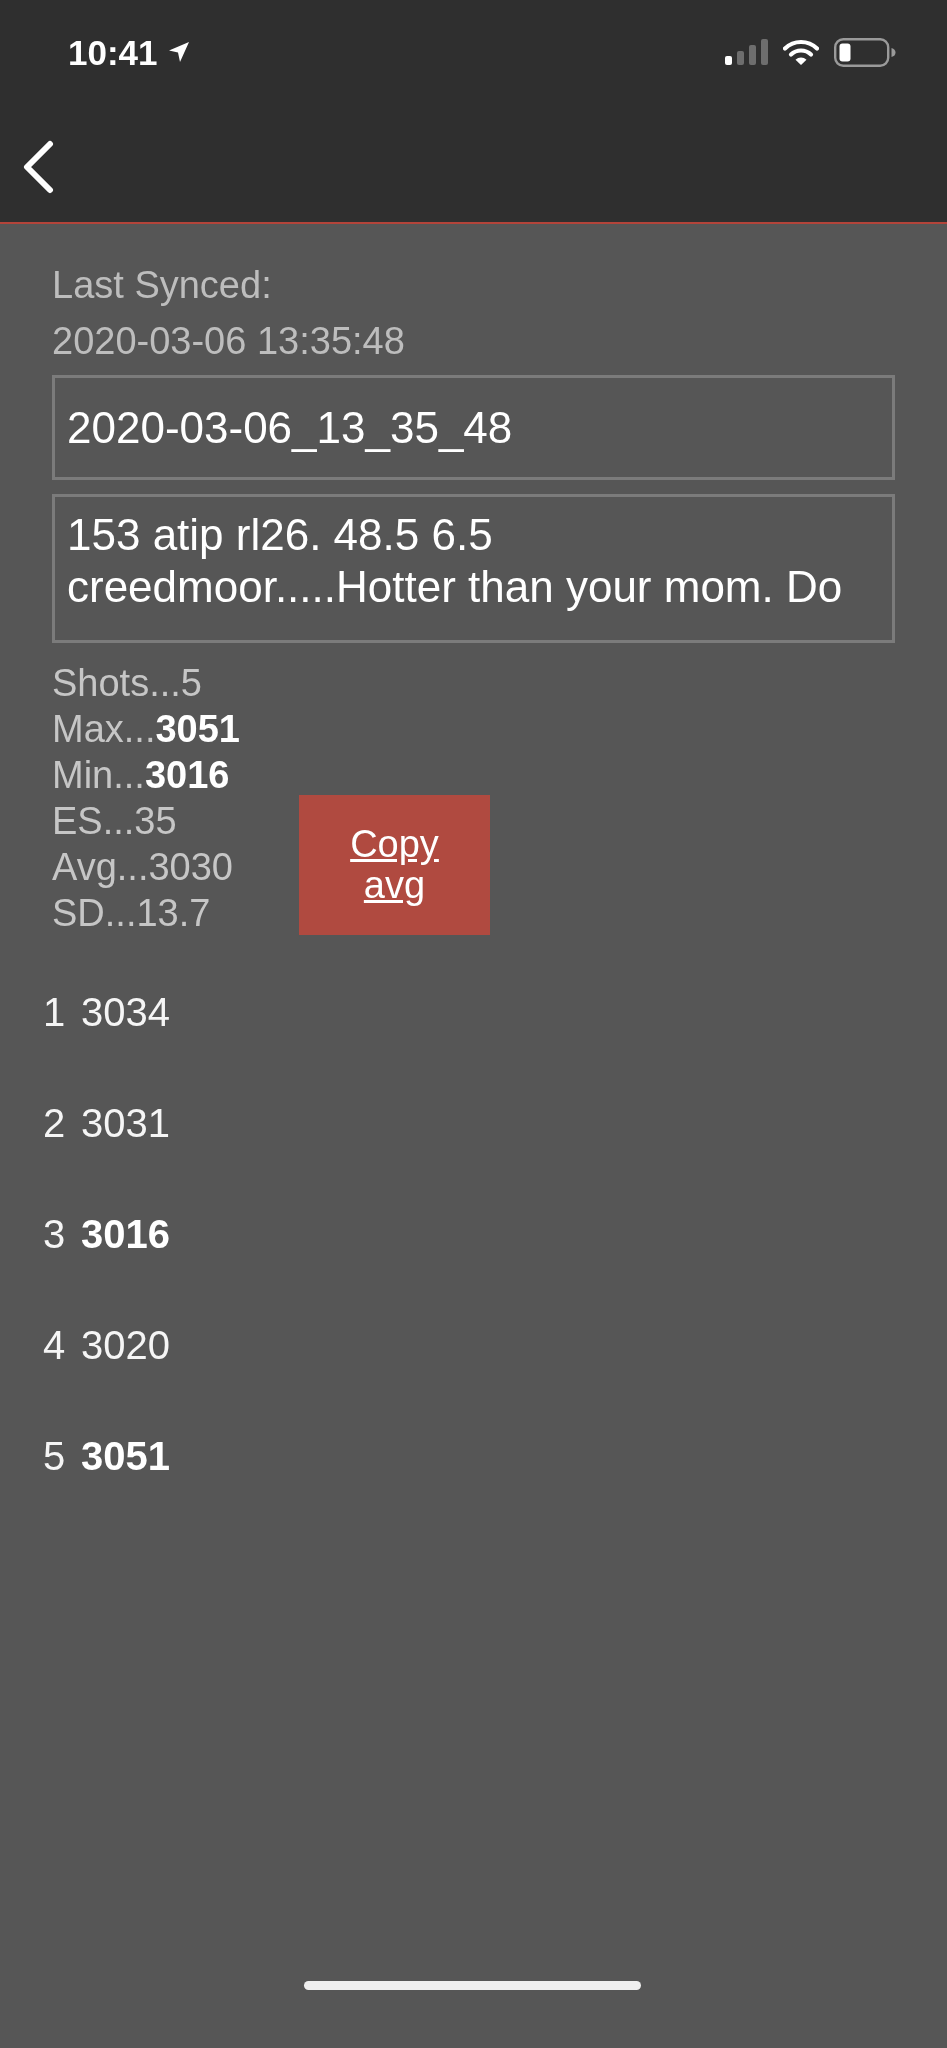 Image resolution: width=947 pixels, height=2048 pixels. What do you see at coordinates (229, 341) in the screenshot?
I see `last-synced-timestamp: 2020-03-06 13:35:48` at bounding box center [229, 341].